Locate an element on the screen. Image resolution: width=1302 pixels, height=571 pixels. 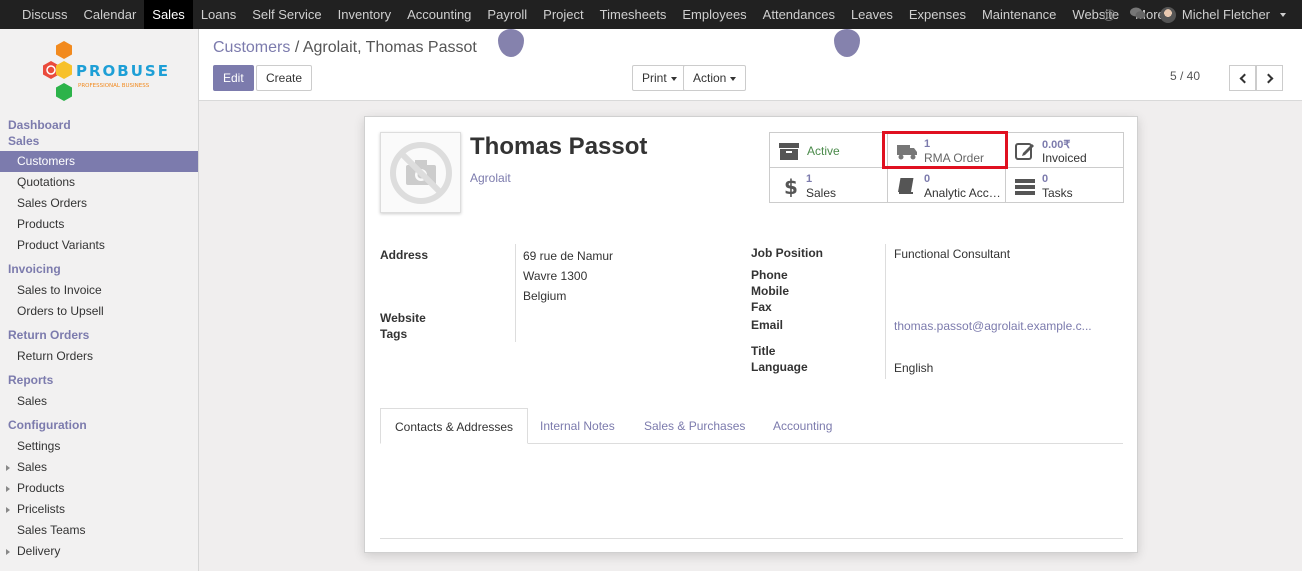
cursor-drop-marker is located at coordinates (511, 43).